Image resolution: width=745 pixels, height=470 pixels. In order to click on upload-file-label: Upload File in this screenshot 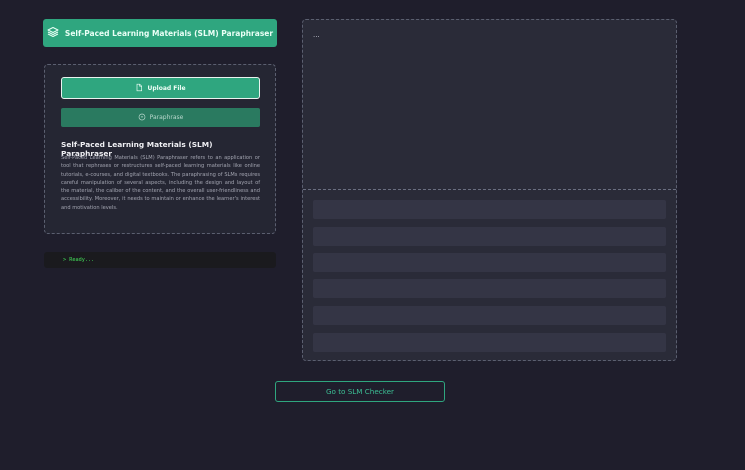, I will do `click(166, 88)`.